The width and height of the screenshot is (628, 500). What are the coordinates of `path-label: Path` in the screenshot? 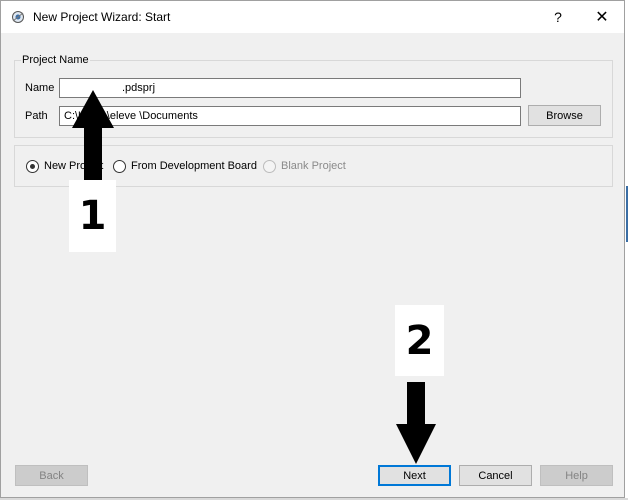 It's located at (36, 116).